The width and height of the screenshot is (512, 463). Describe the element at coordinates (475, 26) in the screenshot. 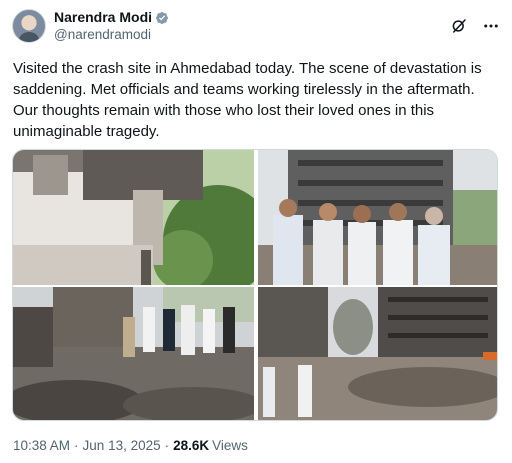

I see `header-actions` at that location.